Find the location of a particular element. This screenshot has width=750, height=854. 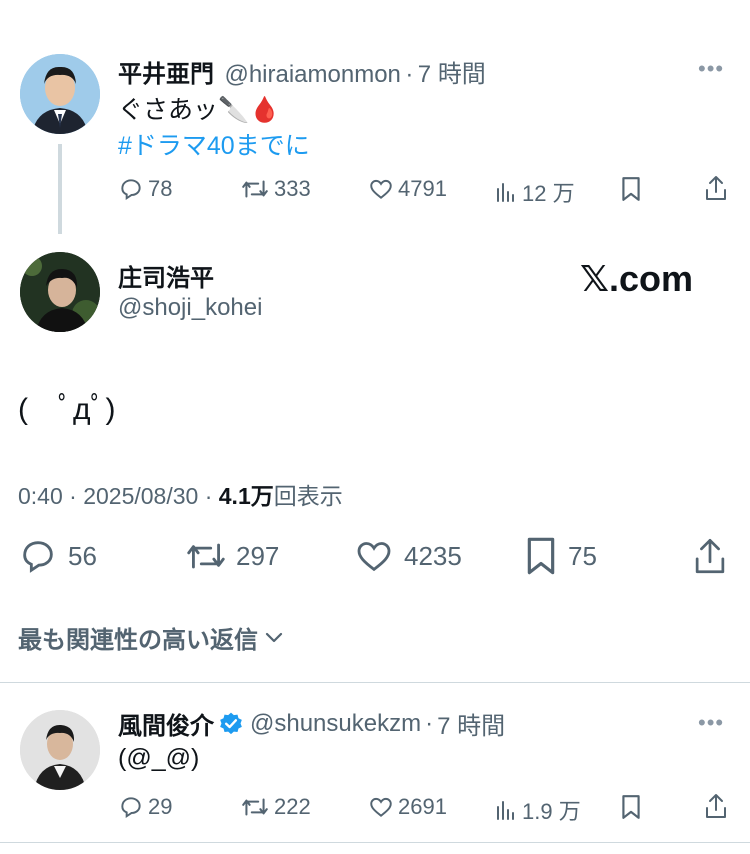

views-button: 12 万 is located at coordinates (534, 192).